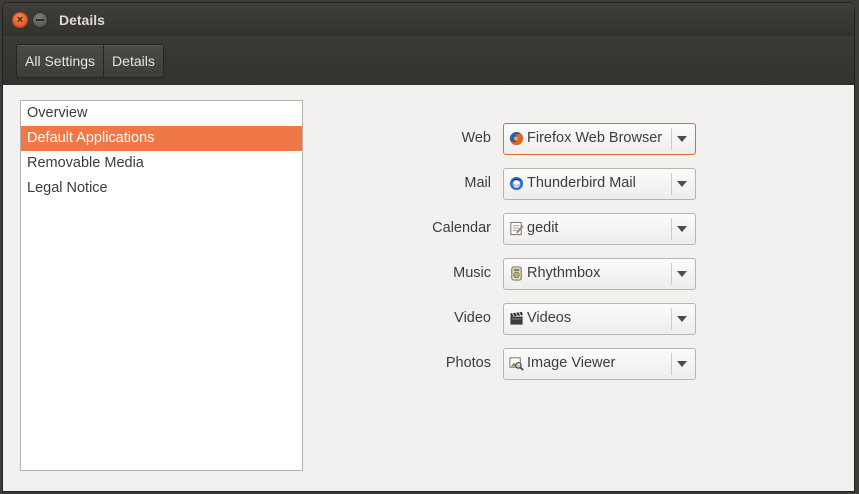  What do you see at coordinates (472, 273) in the screenshot?
I see `music-label: Music` at bounding box center [472, 273].